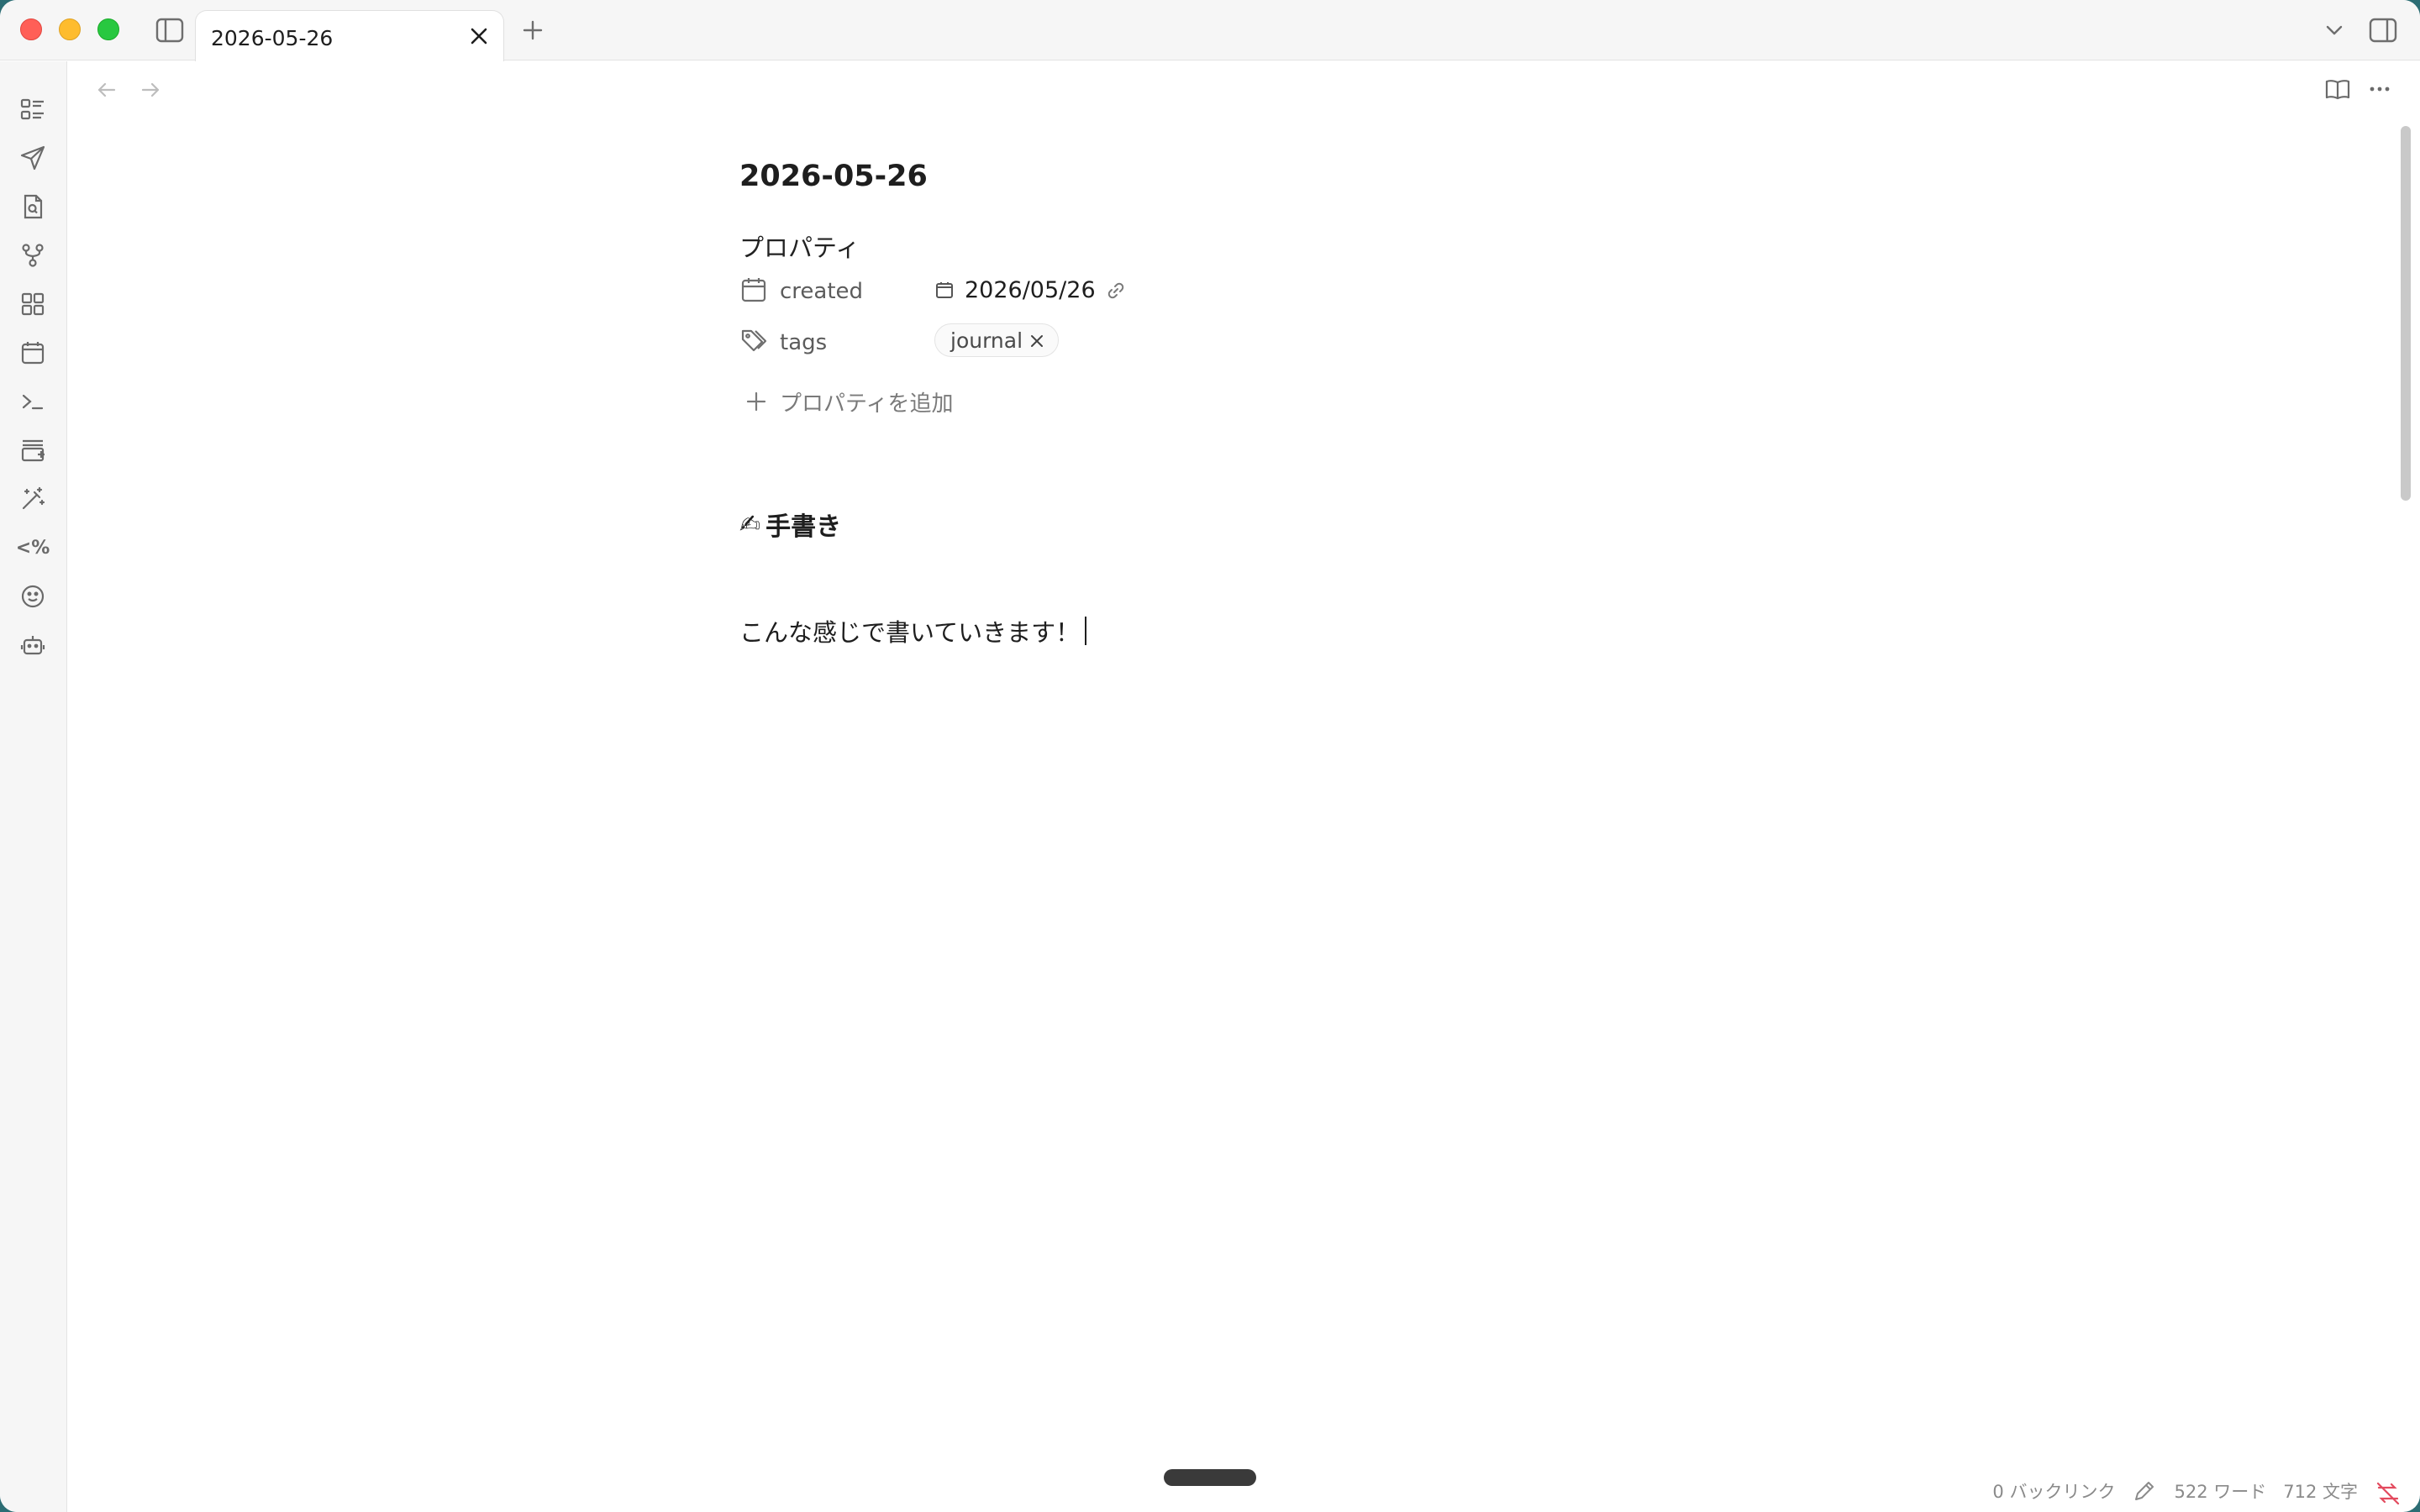 This screenshot has width=2420, height=1512. Describe the element at coordinates (1210, 30) in the screenshot. I see `title-bar: 2026-05-26` at that location.